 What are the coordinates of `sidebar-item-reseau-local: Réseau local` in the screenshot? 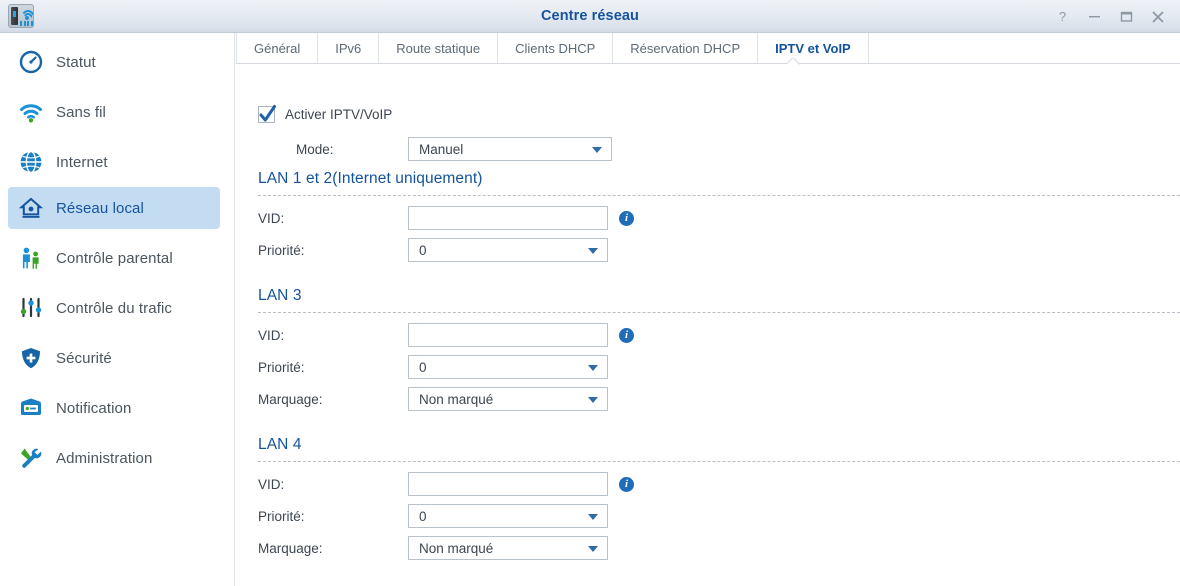 It's located at (114, 208).